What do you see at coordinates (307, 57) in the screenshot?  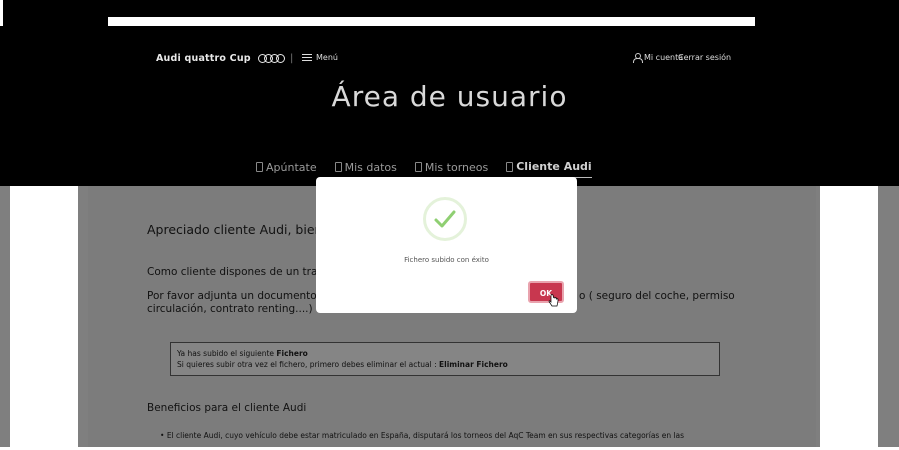 I see `hamburger-icon` at bounding box center [307, 57].